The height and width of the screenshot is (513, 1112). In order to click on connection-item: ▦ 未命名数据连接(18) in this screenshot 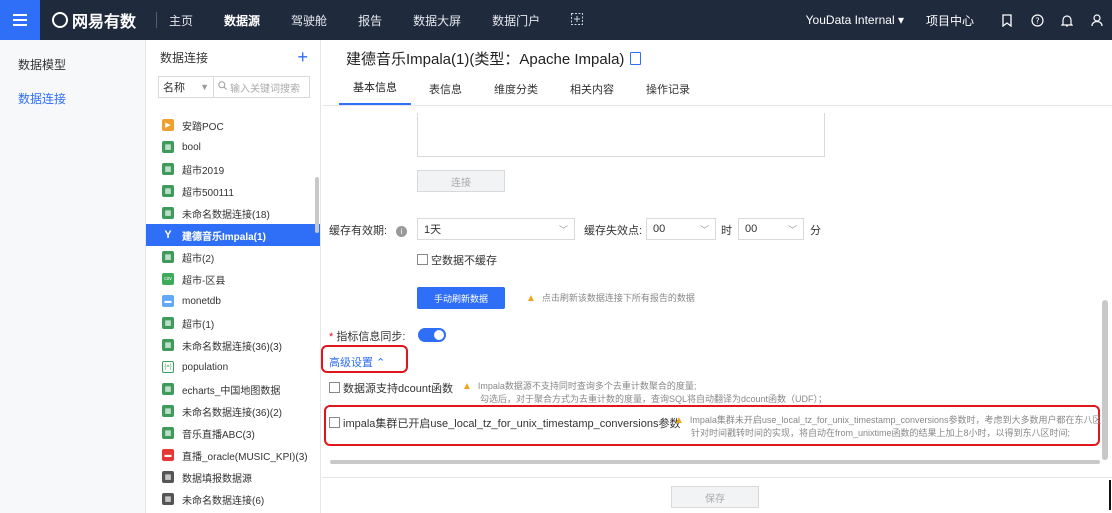, I will do `click(233, 213)`.